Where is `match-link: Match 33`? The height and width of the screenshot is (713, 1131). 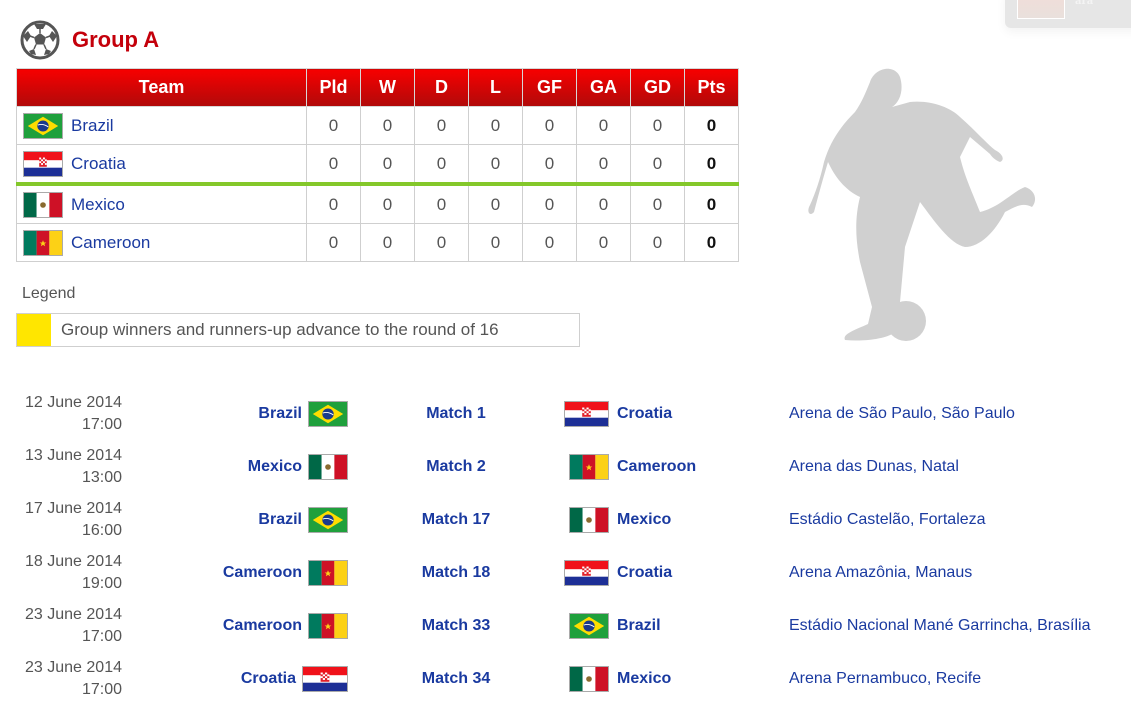
match-link: Match 33 is located at coordinates (456, 626).